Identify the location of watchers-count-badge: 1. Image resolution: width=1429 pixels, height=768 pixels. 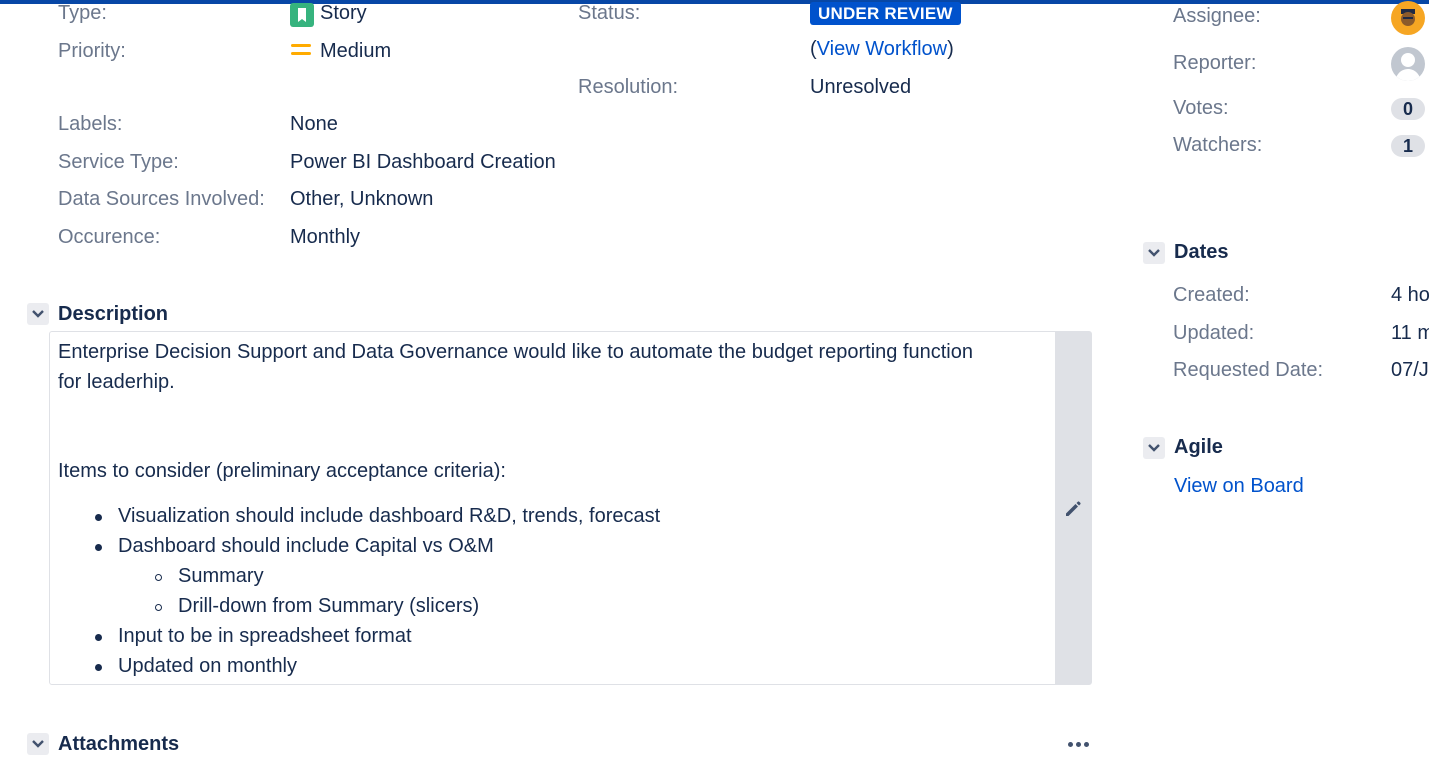
(1408, 146).